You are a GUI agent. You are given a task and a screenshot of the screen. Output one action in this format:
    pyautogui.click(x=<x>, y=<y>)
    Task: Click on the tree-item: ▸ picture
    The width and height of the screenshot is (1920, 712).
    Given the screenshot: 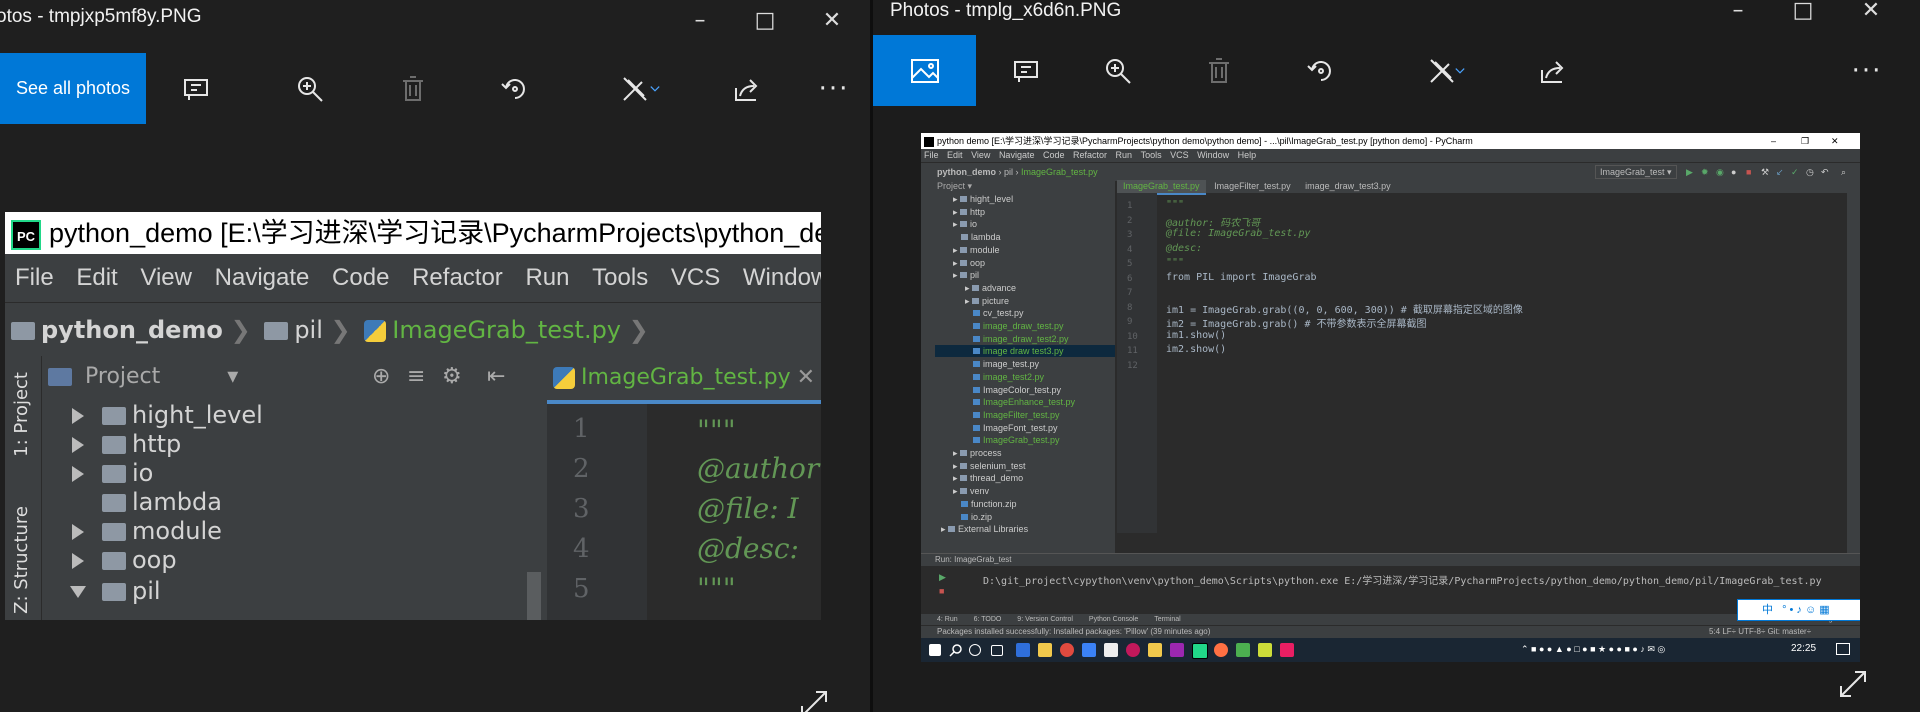 What is the action you would take?
    pyautogui.click(x=972, y=301)
    